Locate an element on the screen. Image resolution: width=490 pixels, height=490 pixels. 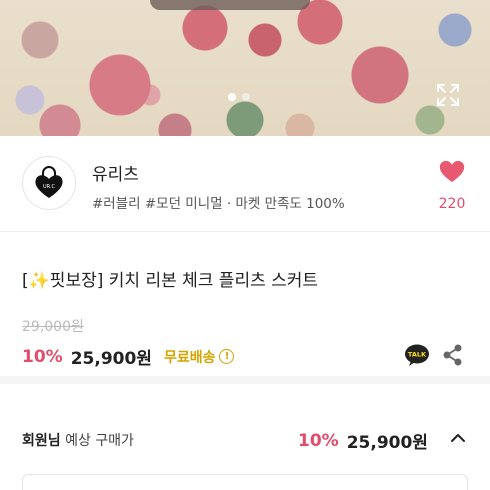
expand-icon is located at coordinates (448, 95).